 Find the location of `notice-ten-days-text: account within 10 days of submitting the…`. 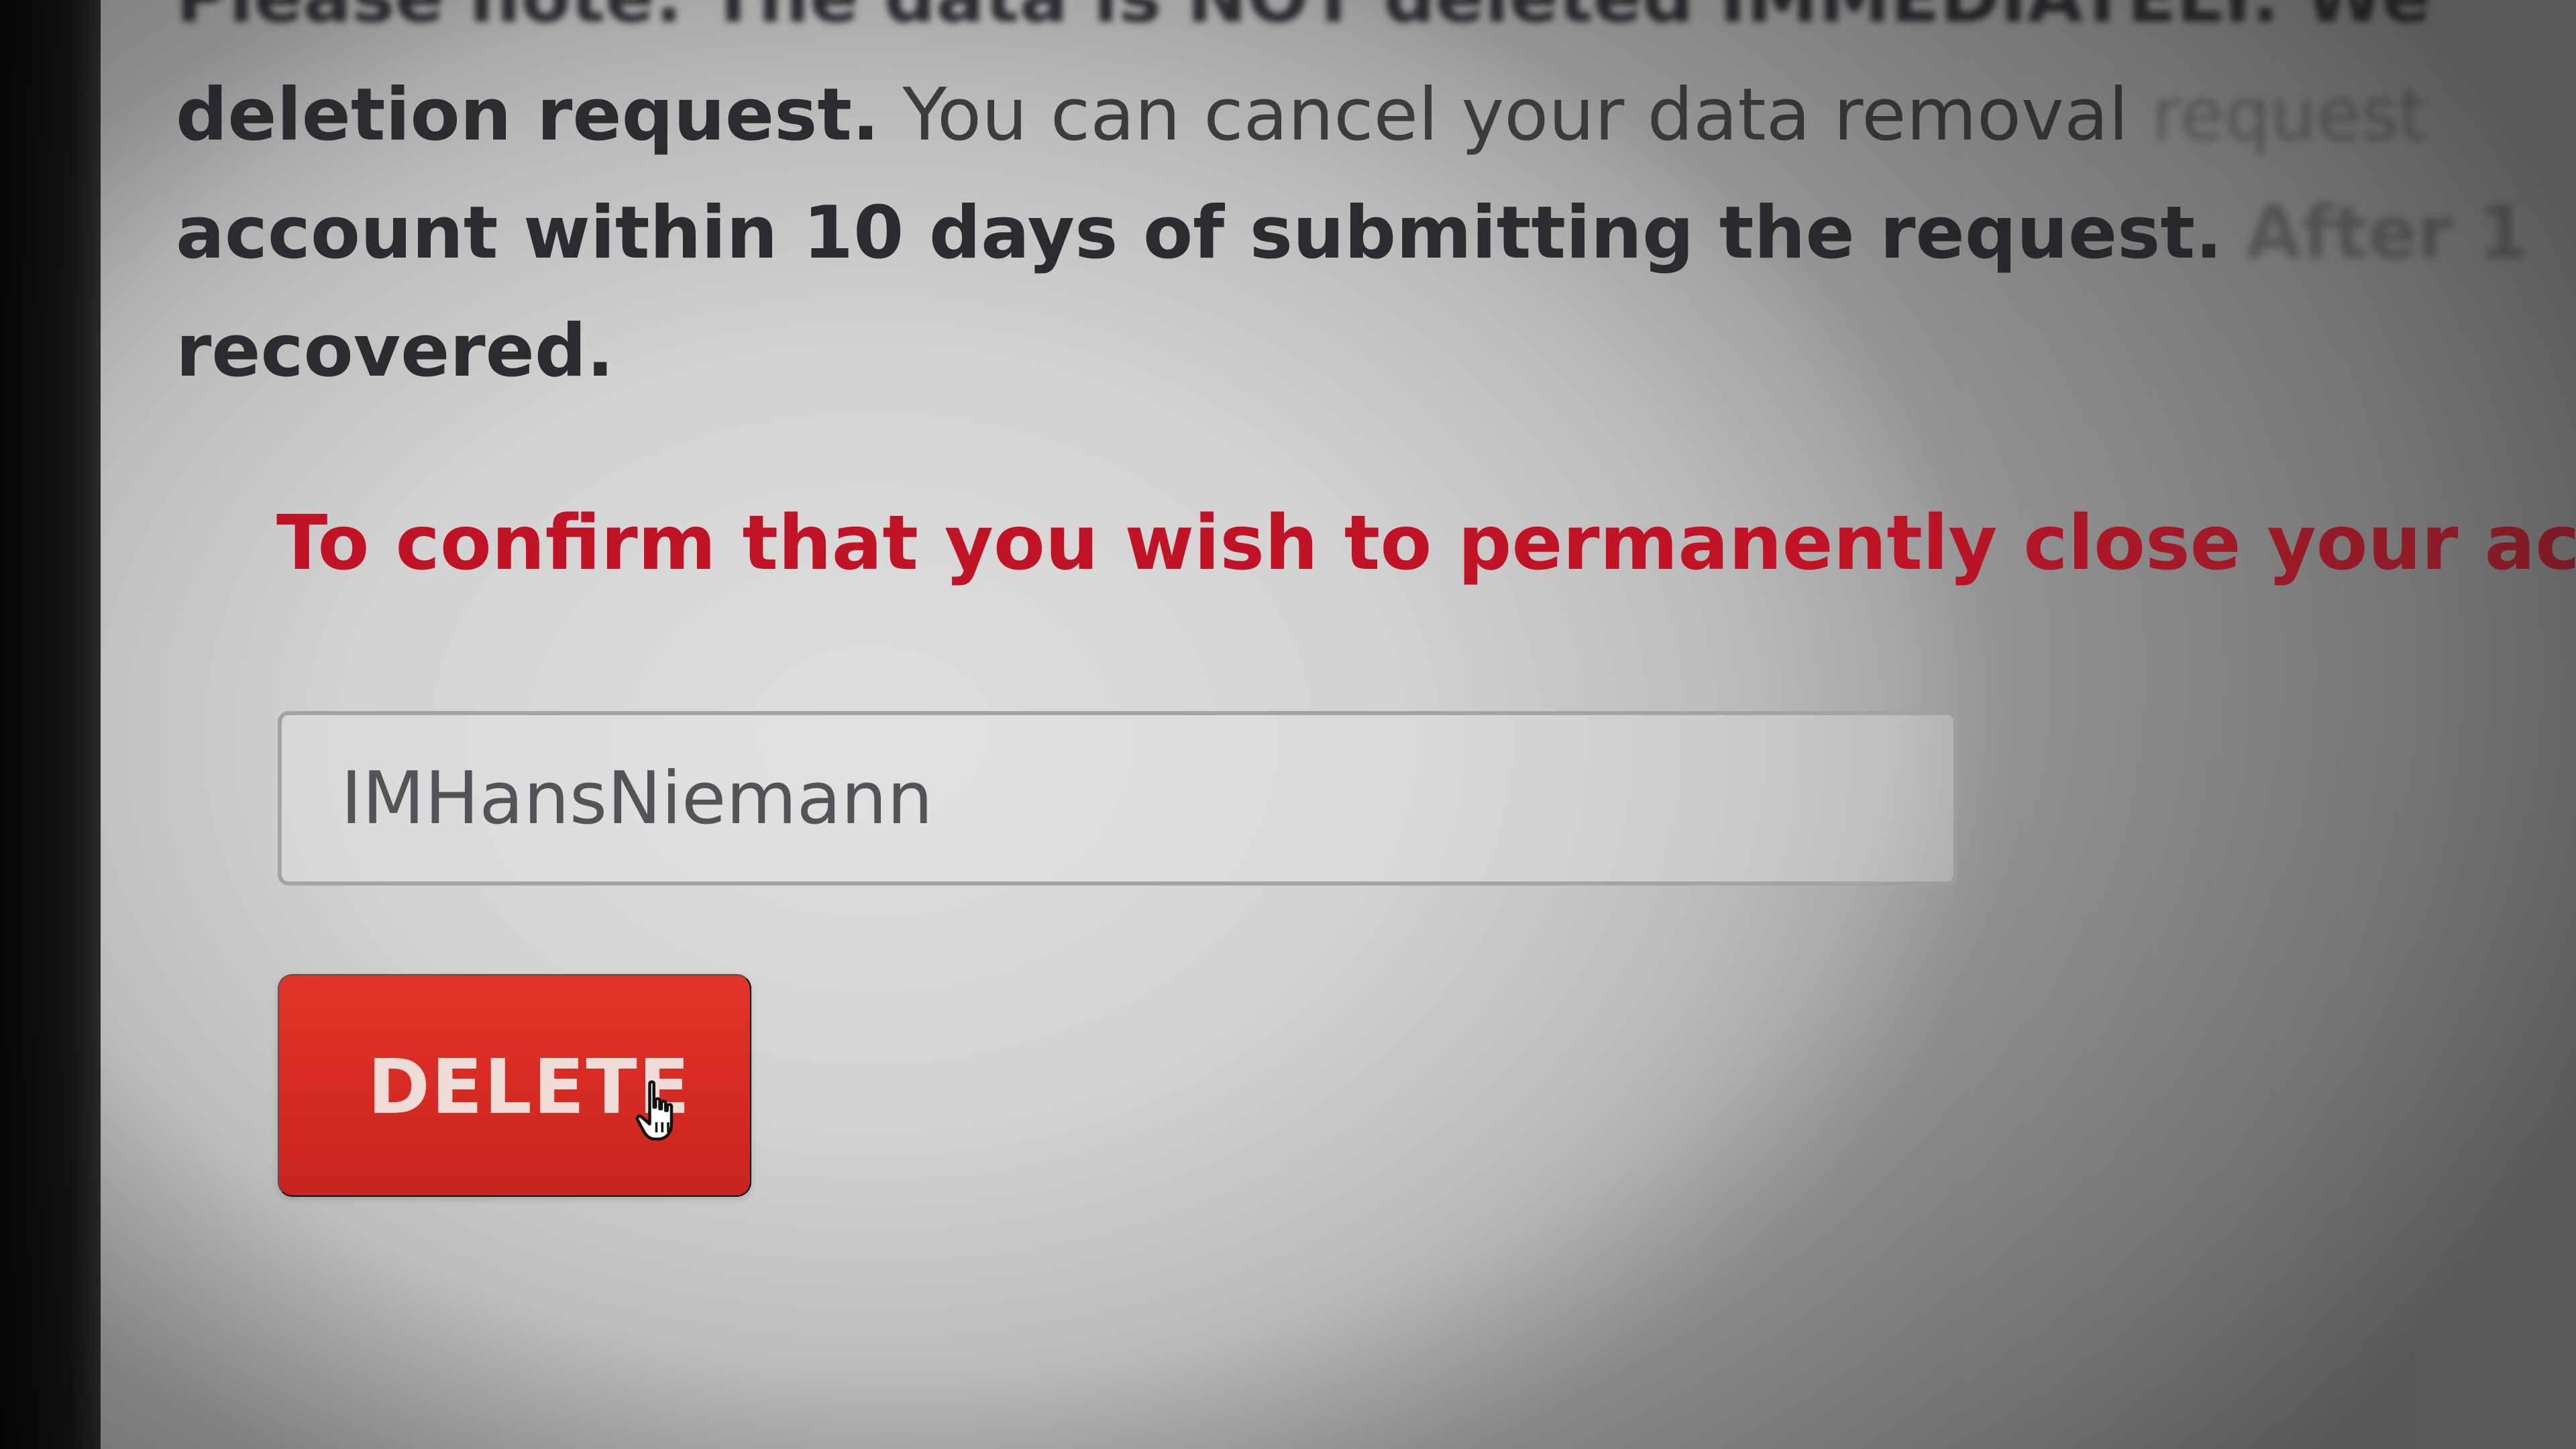

notice-ten-days-text: account within 10 days of submitting the… is located at coordinates (1199, 233).